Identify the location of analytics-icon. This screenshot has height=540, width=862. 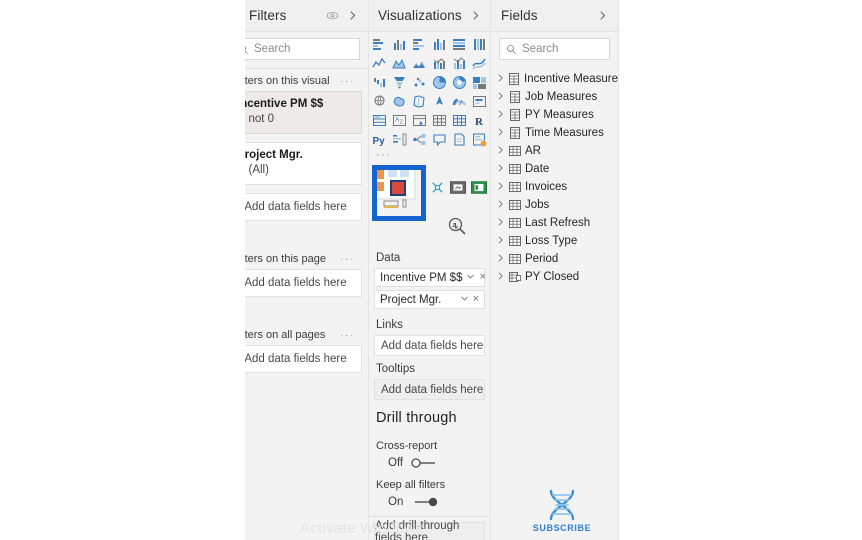
(457, 228).